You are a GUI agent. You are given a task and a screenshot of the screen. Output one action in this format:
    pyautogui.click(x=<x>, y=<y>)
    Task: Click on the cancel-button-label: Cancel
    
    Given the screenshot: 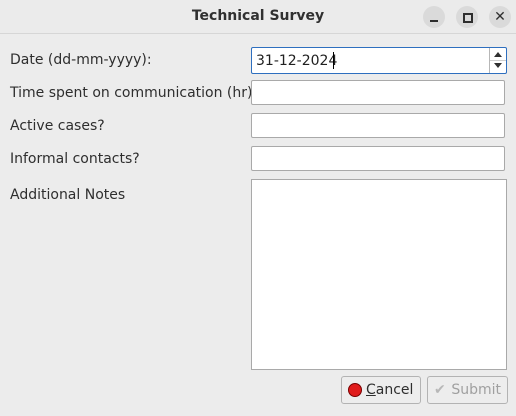 What is the action you would take?
    pyautogui.click(x=390, y=390)
    